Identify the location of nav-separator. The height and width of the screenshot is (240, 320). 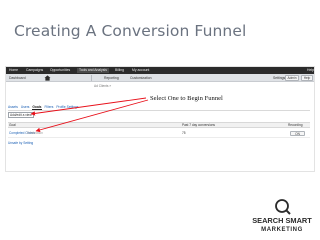
(91, 78).